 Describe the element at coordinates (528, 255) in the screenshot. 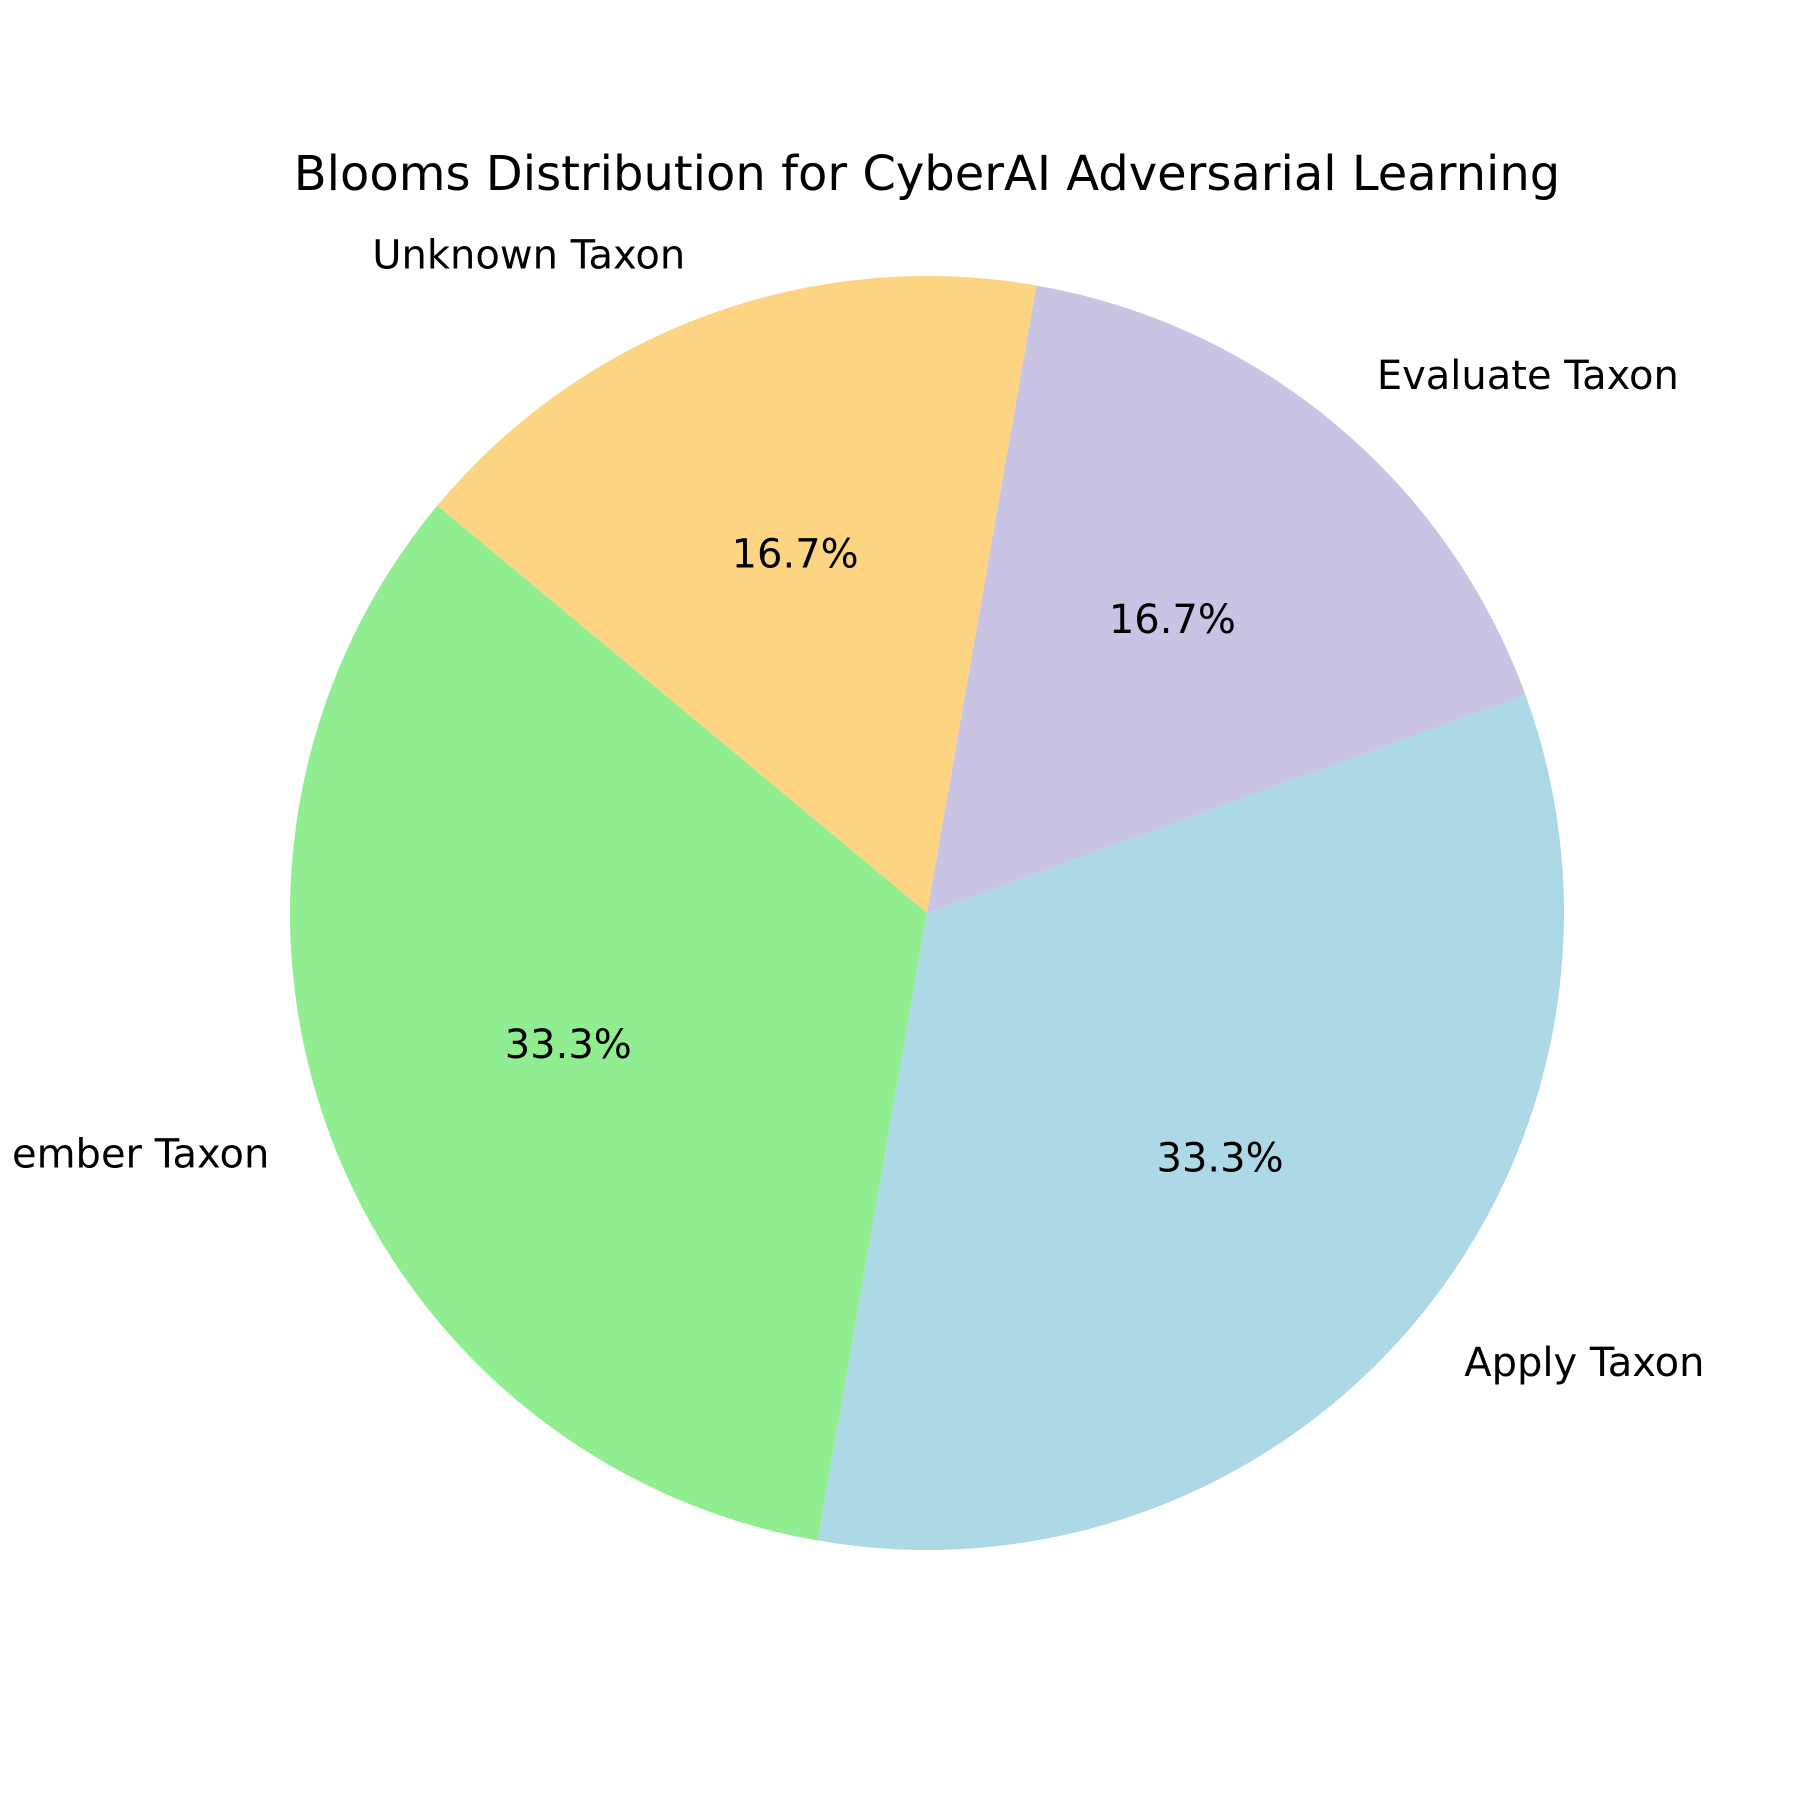

I see `pie-category-label-1: Unknown Taxon` at that location.